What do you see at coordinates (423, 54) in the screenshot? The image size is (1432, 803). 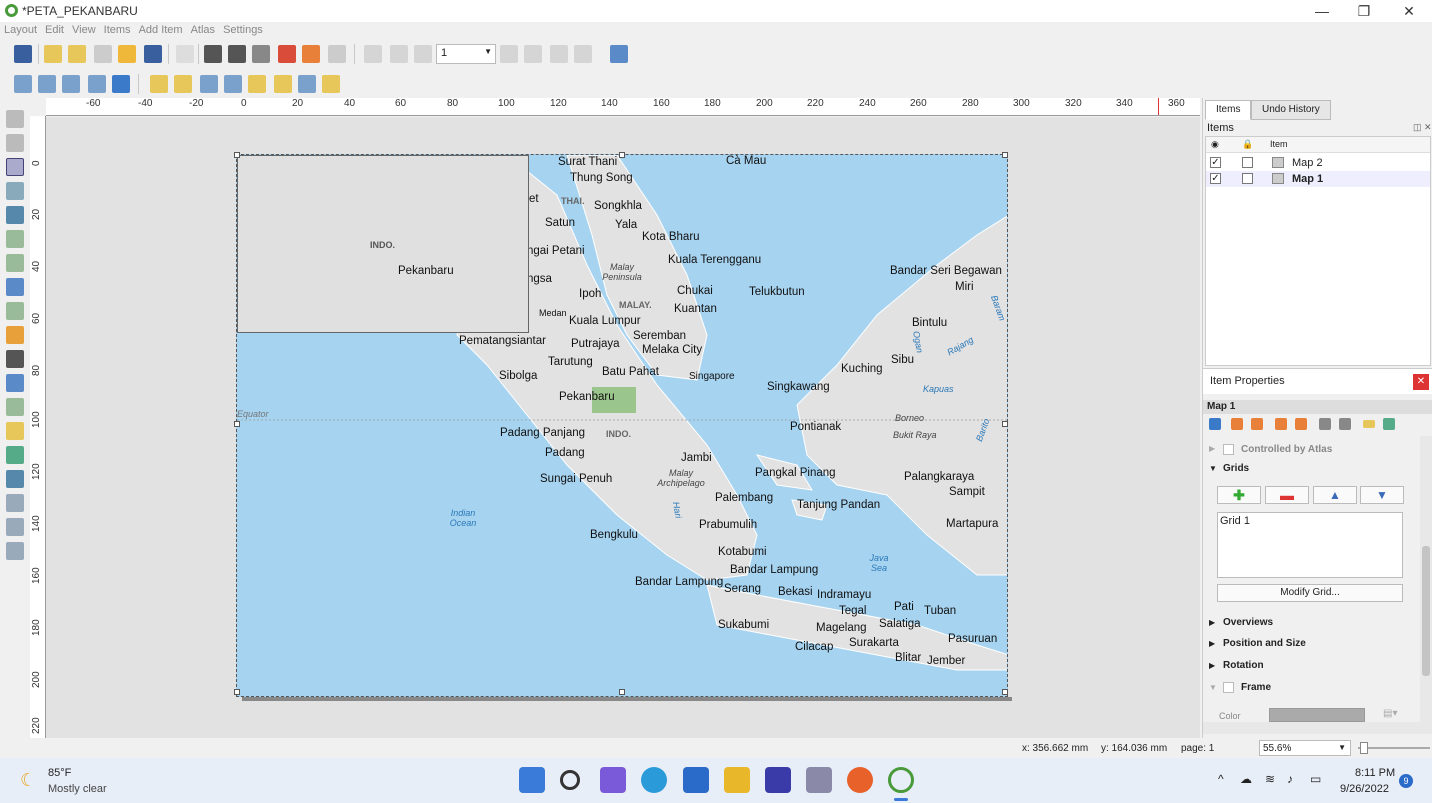 I see `previous-feature-icon` at bounding box center [423, 54].